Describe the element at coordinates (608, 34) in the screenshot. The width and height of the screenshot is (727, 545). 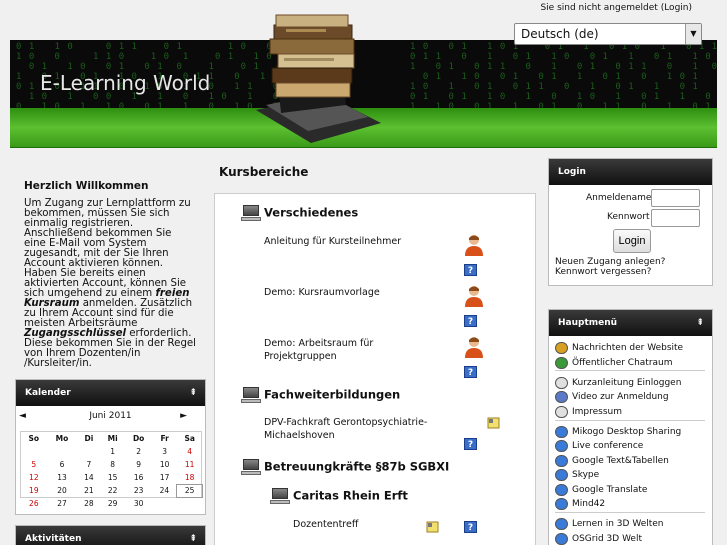
I see `language-select: Deutsch (de) ▼` at that location.